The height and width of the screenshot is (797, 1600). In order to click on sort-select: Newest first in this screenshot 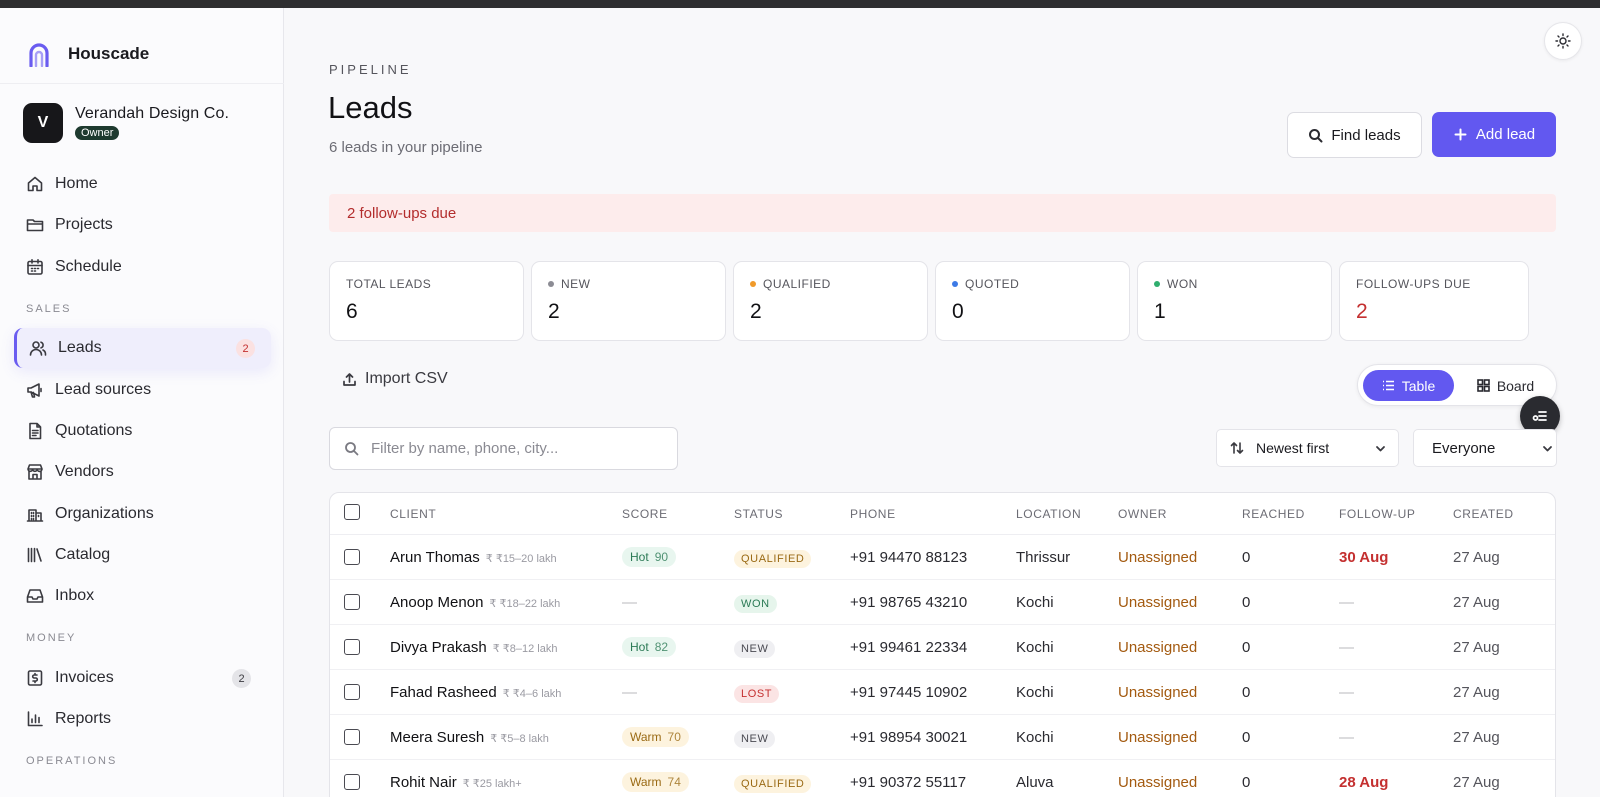, I will do `click(1307, 448)`.